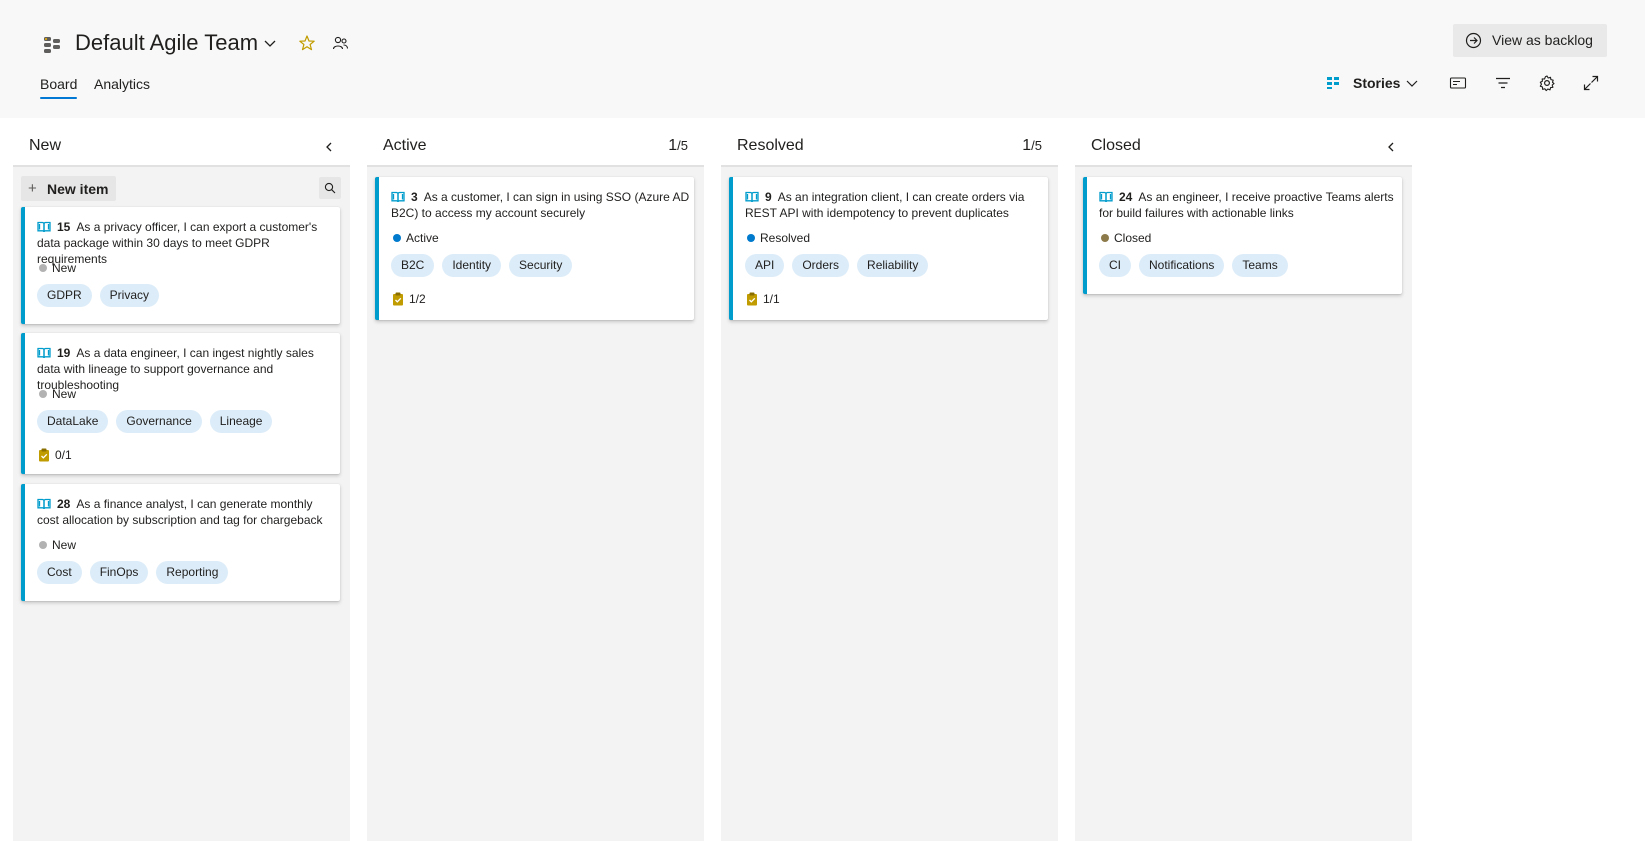 Image resolution: width=1645 pixels, height=841 pixels. What do you see at coordinates (1260, 265) in the screenshot?
I see `tag: Teams` at bounding box center [1260, 265].